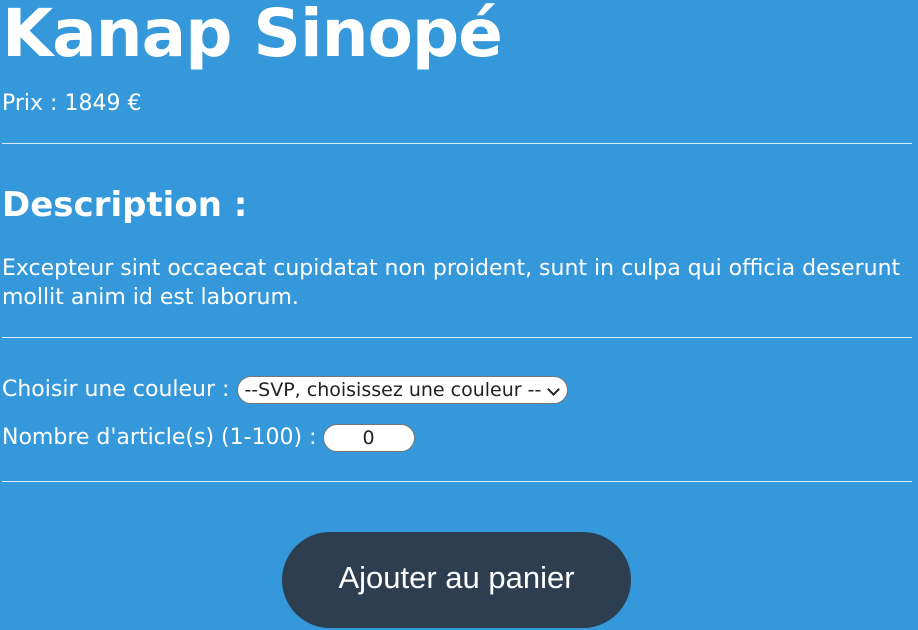 Image resolution: width=918 pixels, height=630 pixels. I want to click on description-heading: Description :, so click(125, 205).